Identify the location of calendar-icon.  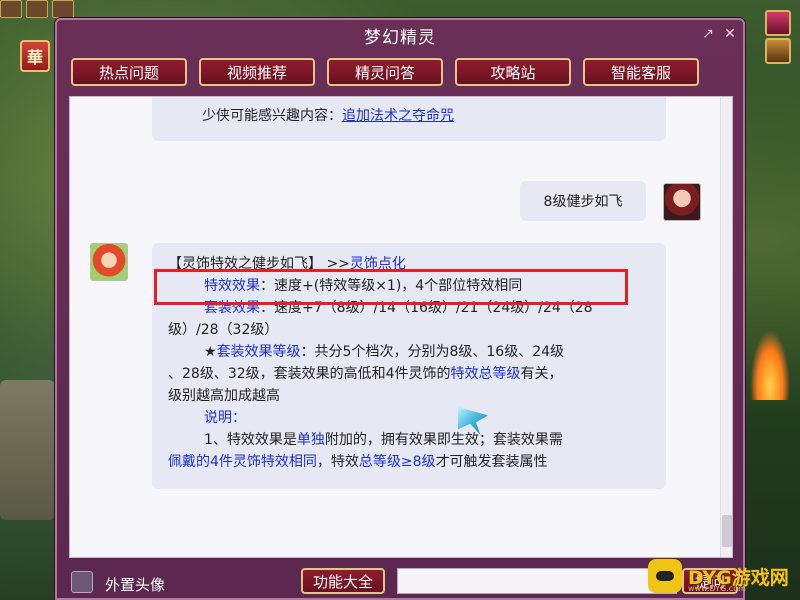
(63, 9).